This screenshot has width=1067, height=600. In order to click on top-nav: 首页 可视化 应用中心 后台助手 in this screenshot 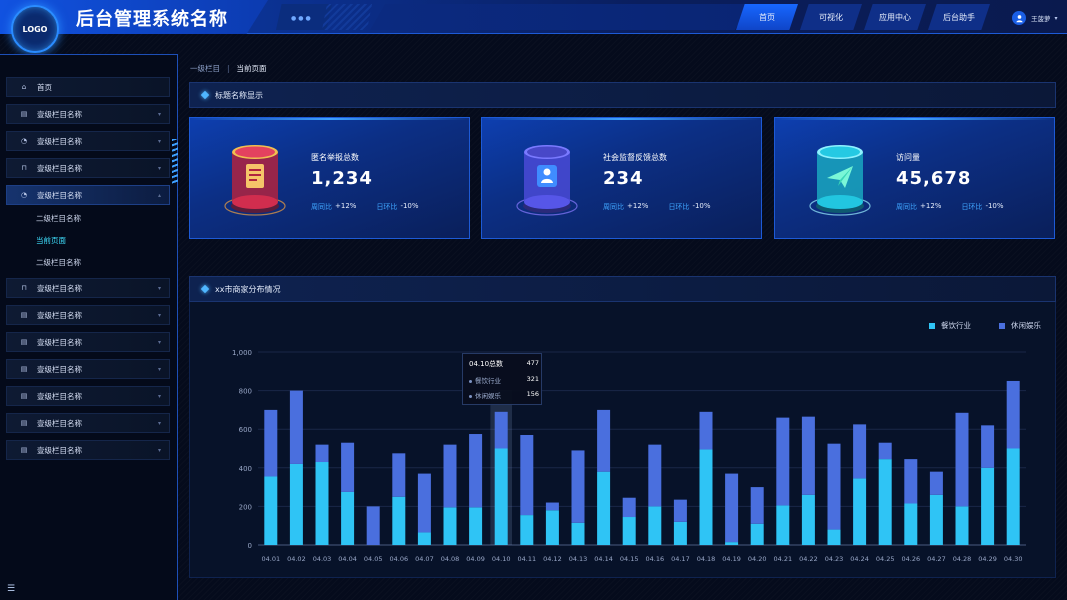, I will do `click(864, 17)`.